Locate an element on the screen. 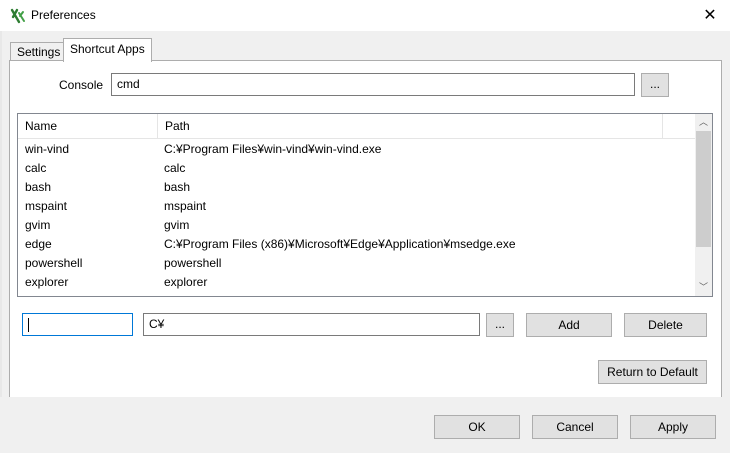  app-name: win-vind is located at coordinates (47, 149).